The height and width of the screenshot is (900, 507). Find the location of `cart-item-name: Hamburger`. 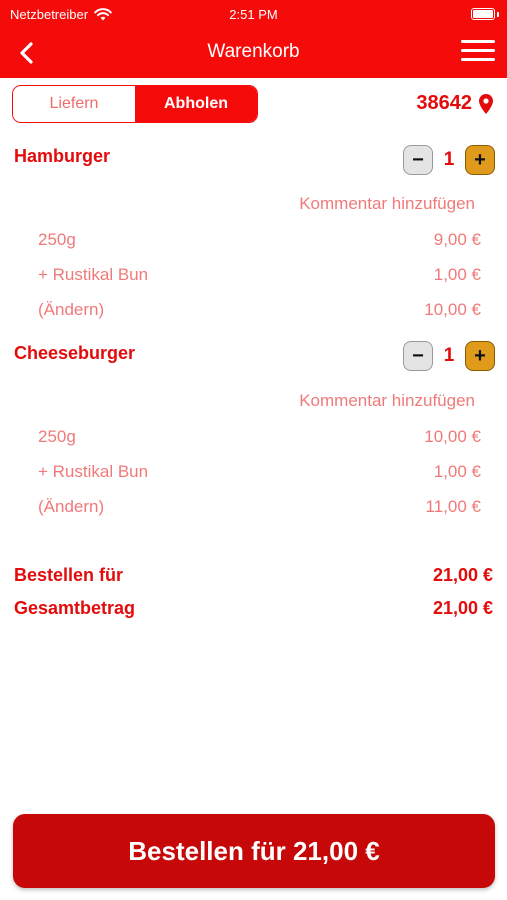

cart-item-name: Hamburger is located at coordinates (62, 156).